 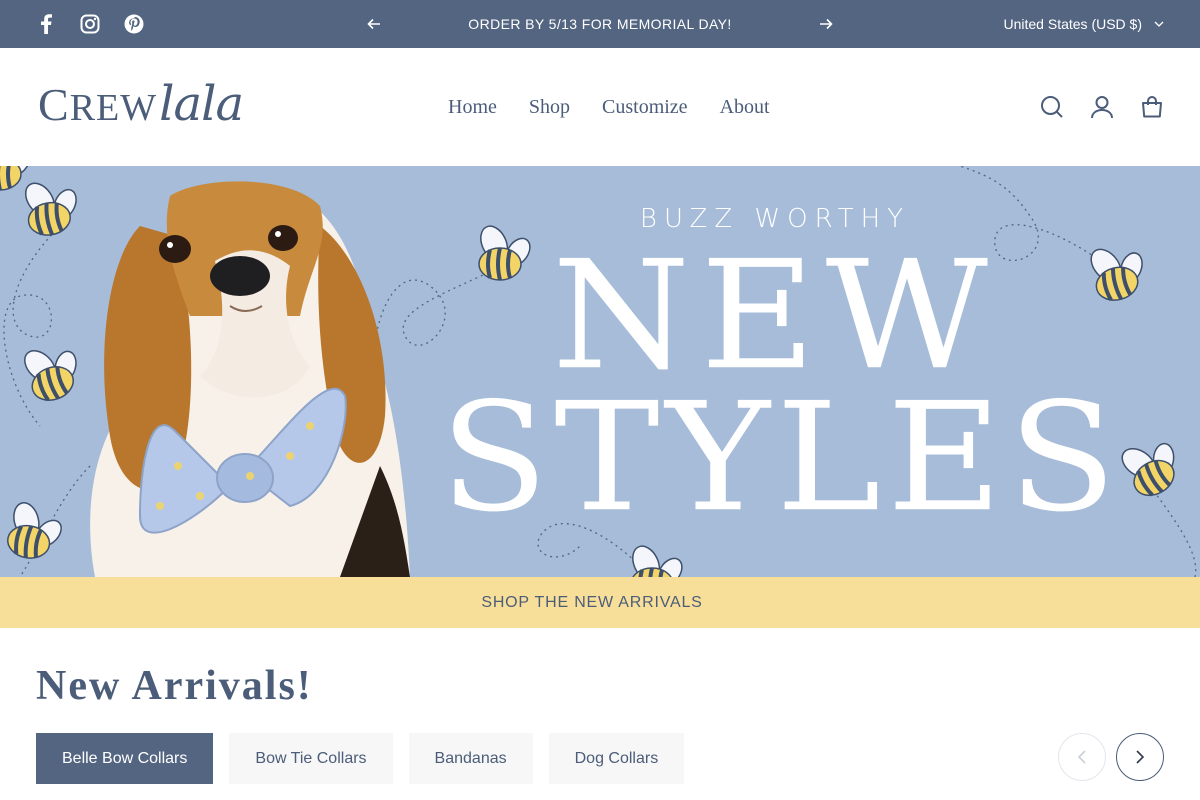 I want to click on announcement-next-arrow-icon, so click(x=826, y=24).